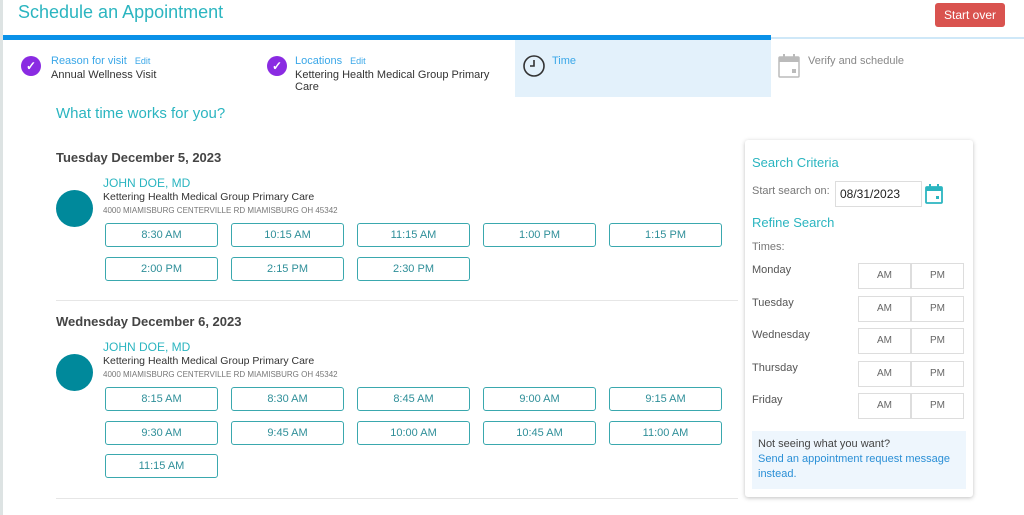  What do you see at coordinates (161, 399) in the screenshot?
I see `time-slot-button: 8:15 AM` at bounding box center [161, 399].